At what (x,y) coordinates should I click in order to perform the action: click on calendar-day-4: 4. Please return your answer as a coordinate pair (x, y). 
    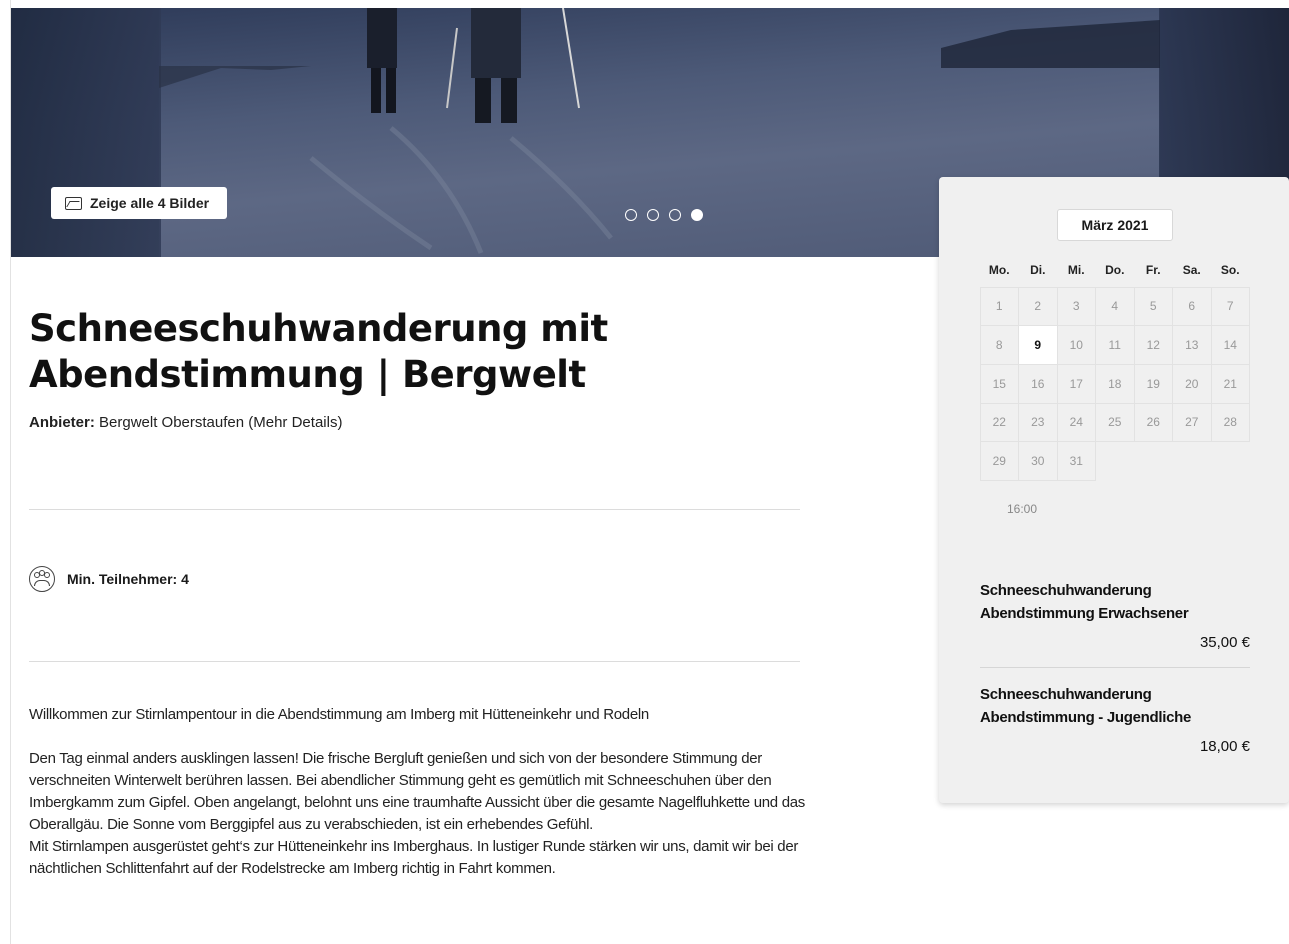
    Looking at the image, I should click on (1115, 306).